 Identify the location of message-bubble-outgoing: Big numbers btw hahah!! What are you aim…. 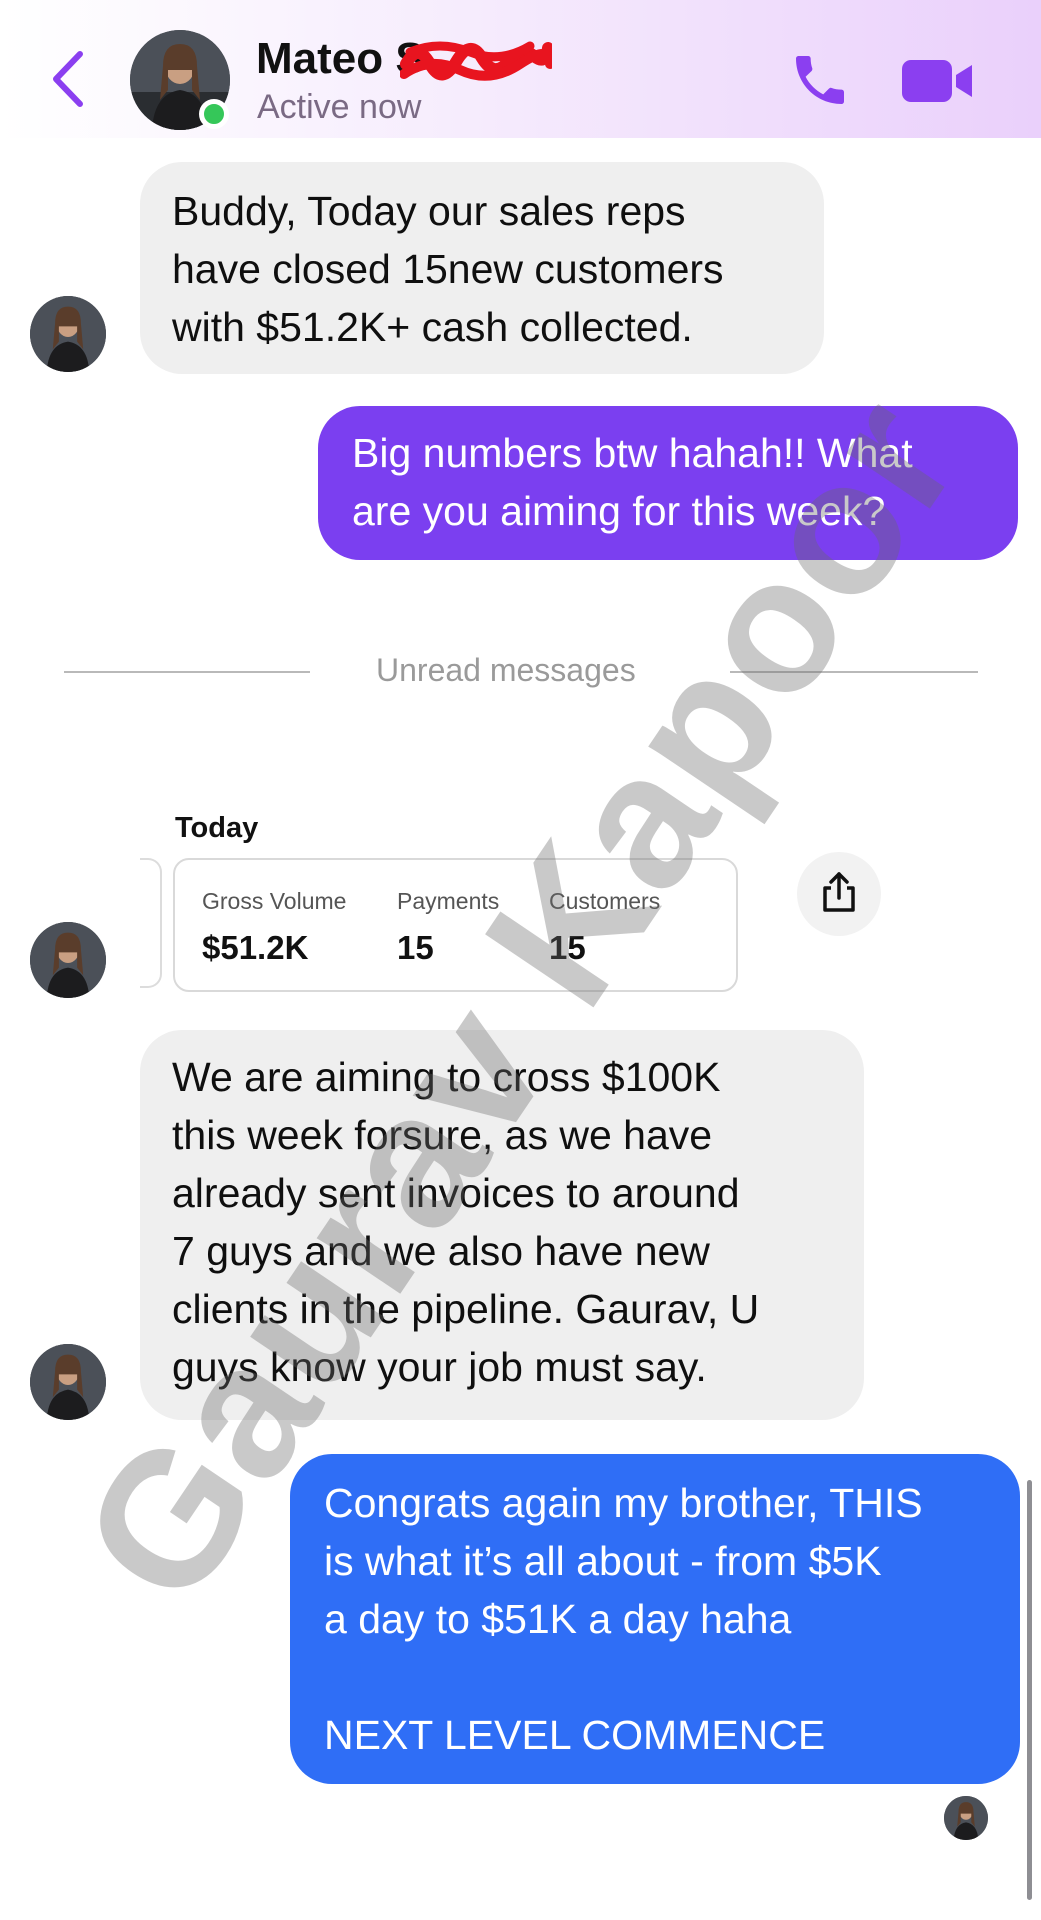
(668, 483).